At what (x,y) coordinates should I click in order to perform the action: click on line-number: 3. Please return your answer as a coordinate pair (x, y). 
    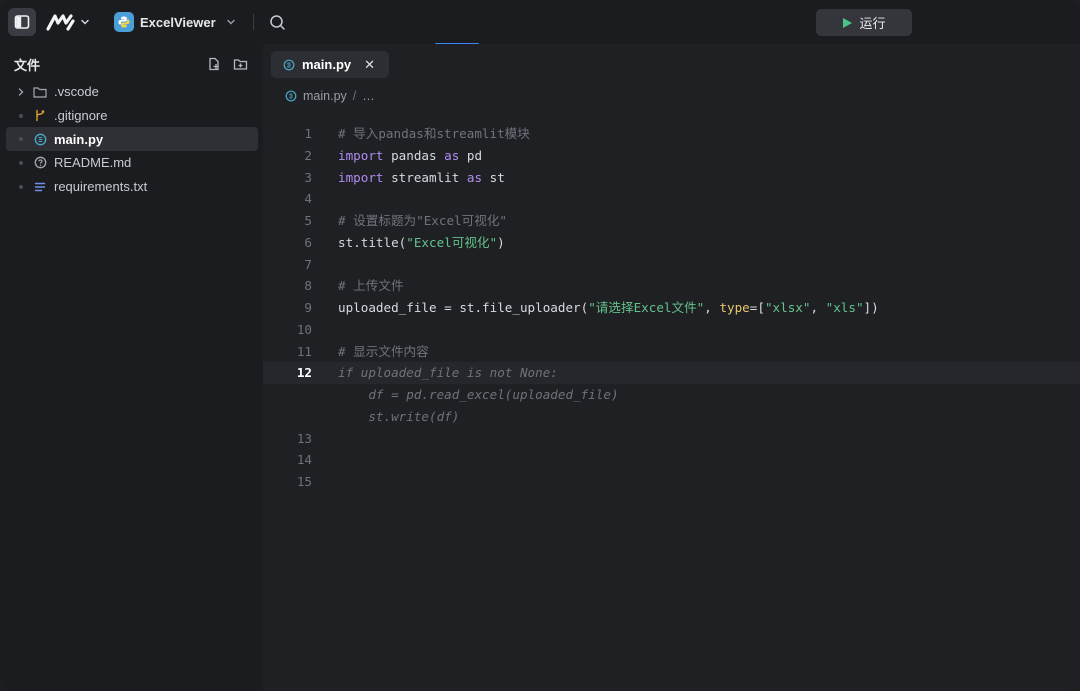
    Looking at the image, I should click on (308, 177).